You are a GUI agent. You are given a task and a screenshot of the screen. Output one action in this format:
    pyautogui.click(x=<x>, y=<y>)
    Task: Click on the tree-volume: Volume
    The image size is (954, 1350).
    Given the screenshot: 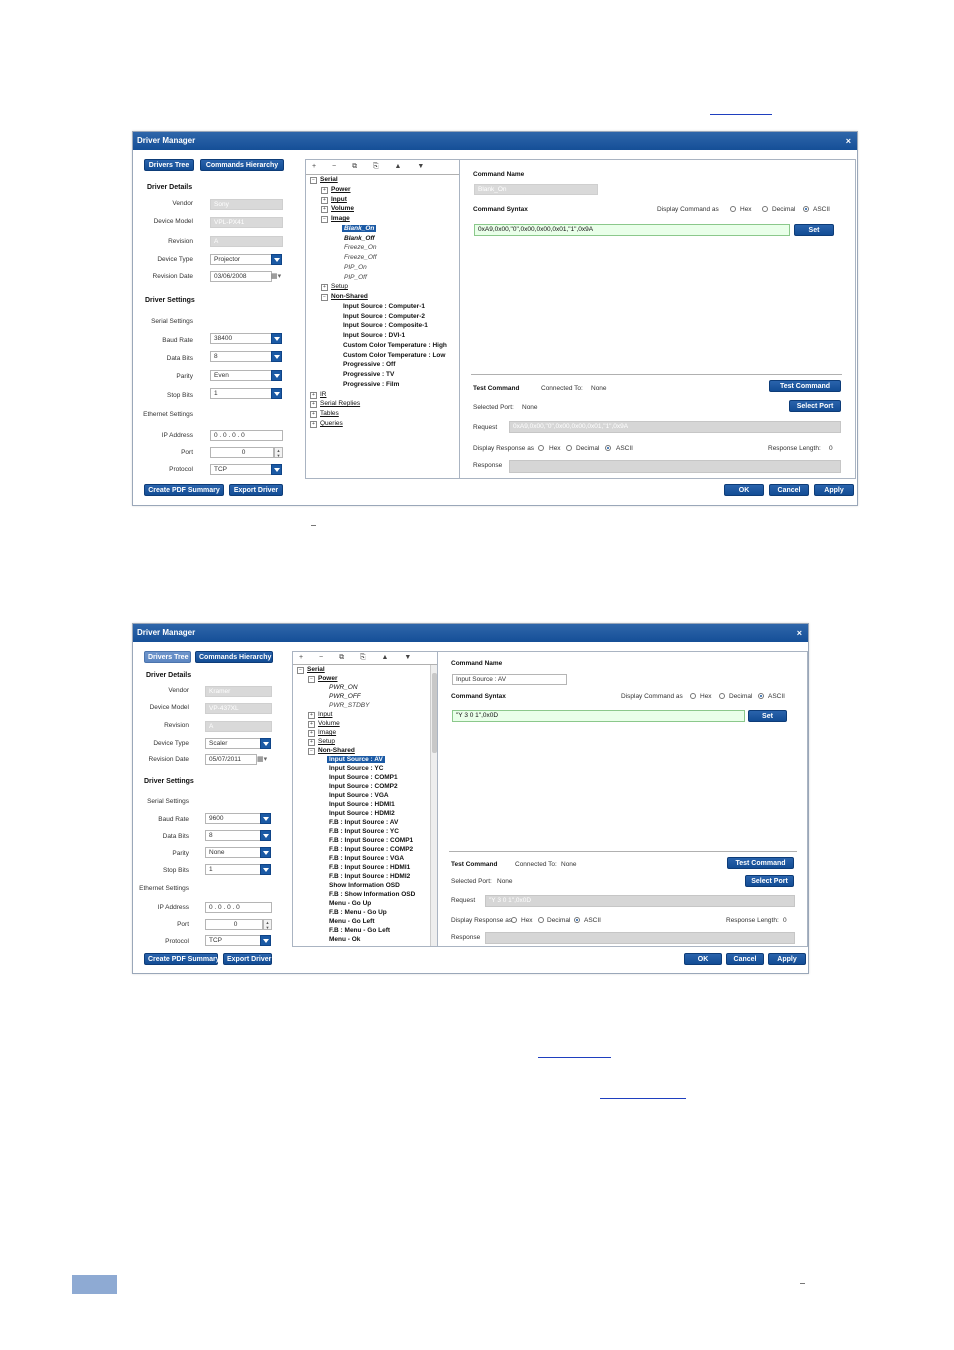 What is the action you would take?
    pyautogui.click(x=329, y=723)
    